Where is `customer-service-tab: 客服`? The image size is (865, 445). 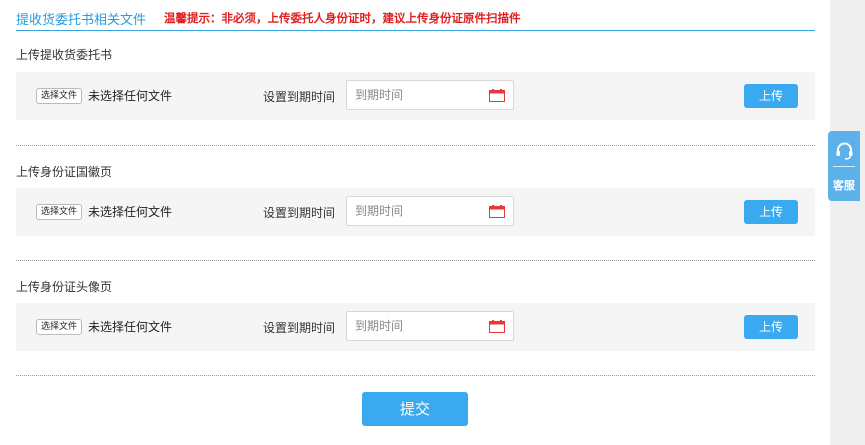
customer-service-tab: 客服 is located at coordinates (844, 166).